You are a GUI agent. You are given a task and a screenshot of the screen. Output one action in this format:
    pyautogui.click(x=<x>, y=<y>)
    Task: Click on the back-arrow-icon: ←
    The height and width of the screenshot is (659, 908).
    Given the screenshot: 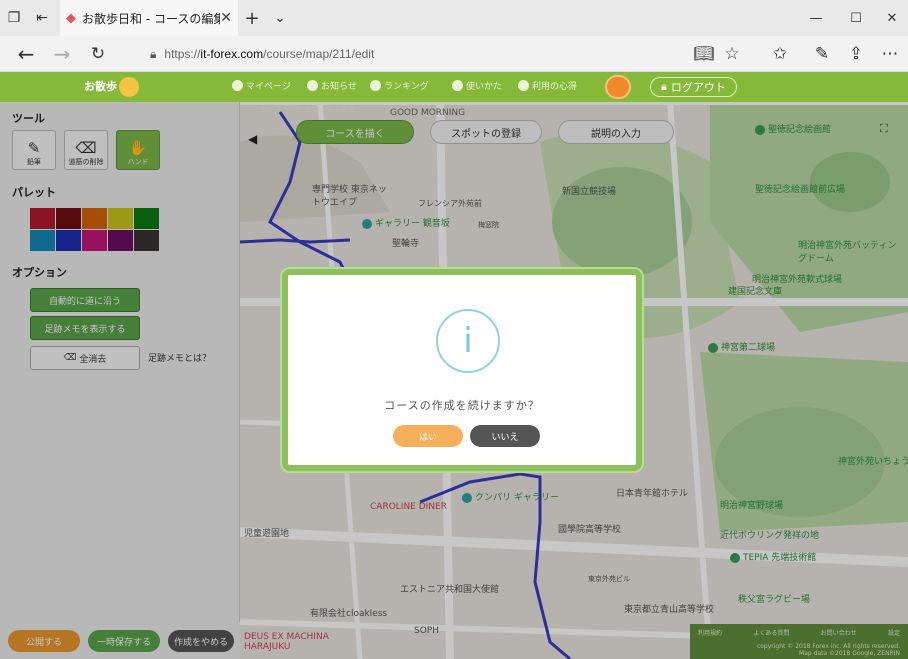 What is the action you would take?
    pyautogui.click(x=26, y=54)
    